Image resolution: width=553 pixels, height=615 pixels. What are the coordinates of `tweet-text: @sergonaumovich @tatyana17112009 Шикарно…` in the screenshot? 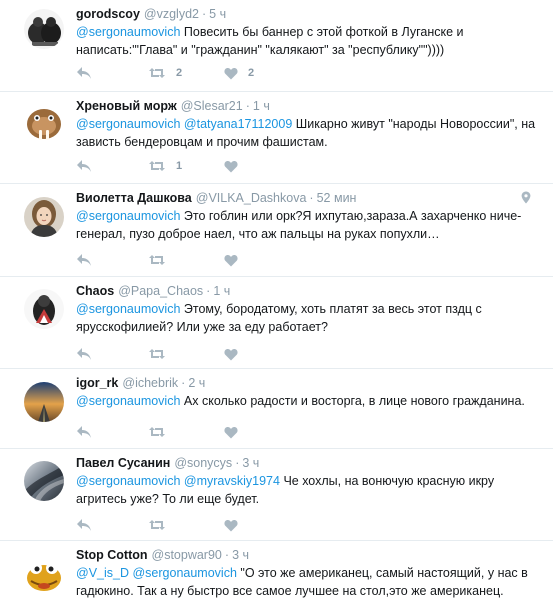 It's located at (306, 133).